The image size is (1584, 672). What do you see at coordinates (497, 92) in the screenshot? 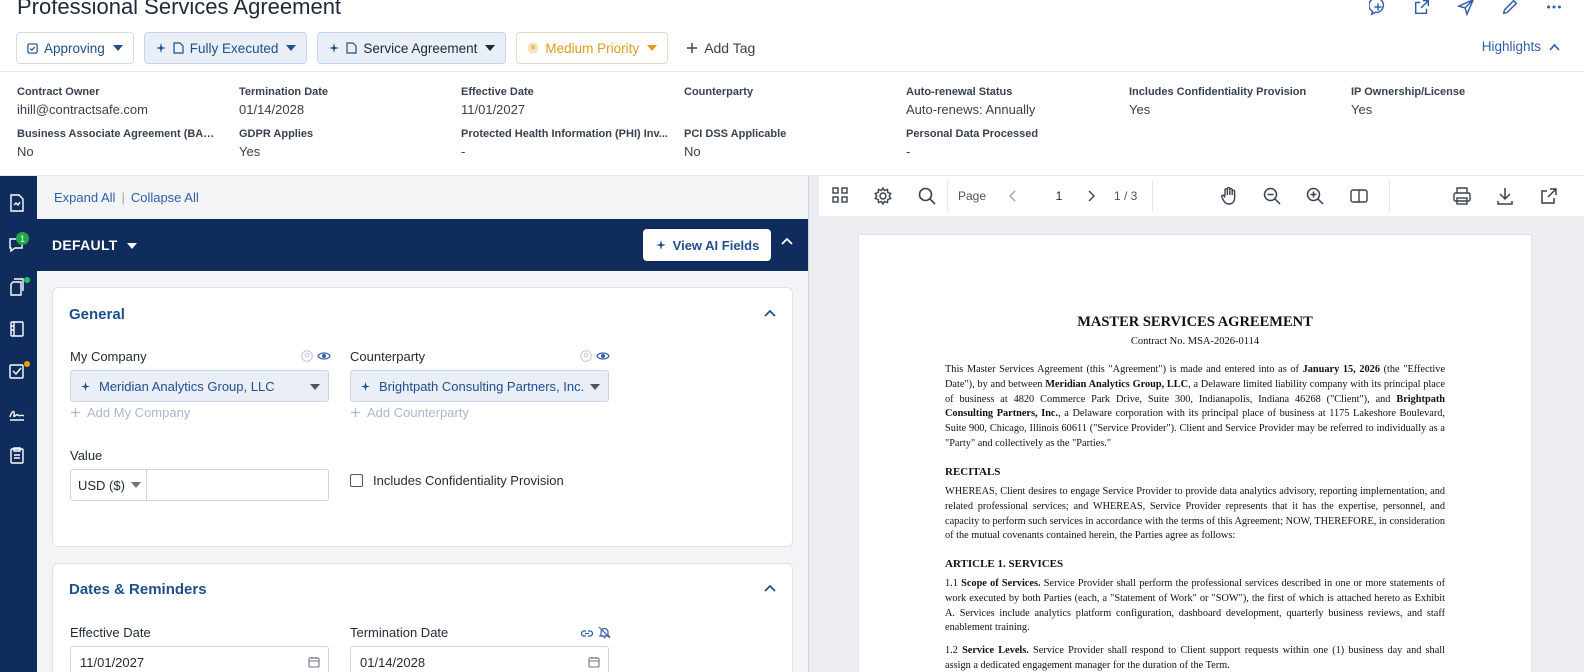
I see `meta-label: Effective Date` at bounding box center [497, 92].